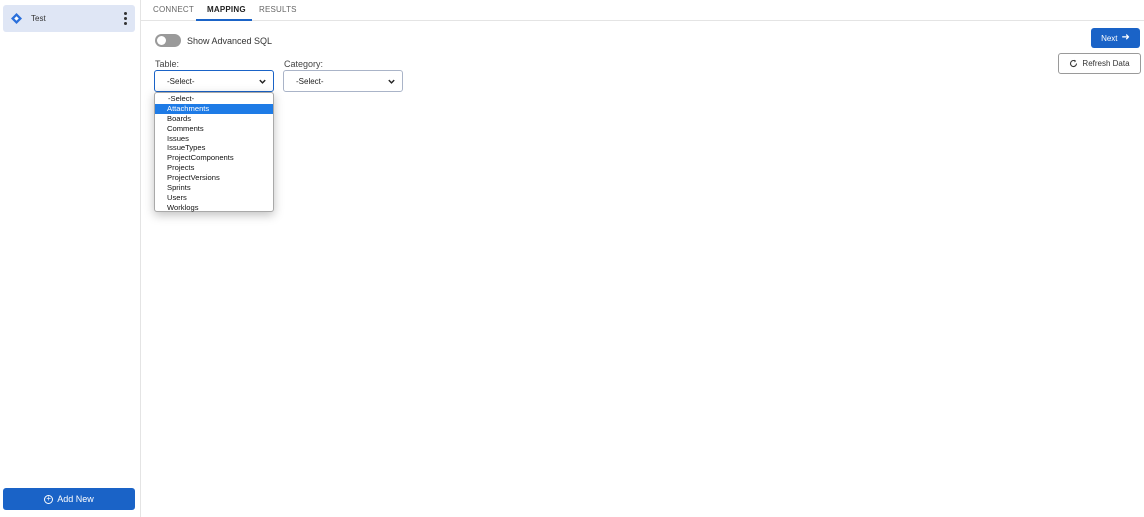 The image size is (1144, 517). I want to click on option-issuetypes: IssueTypes, so click(214, 148).